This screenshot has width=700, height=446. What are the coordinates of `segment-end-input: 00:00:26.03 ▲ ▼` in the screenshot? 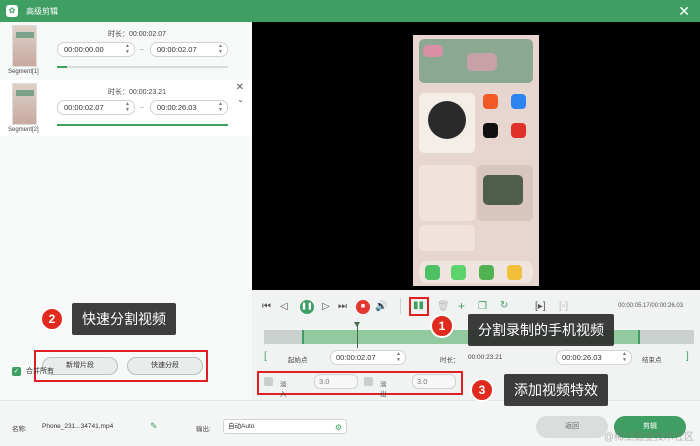 It's located at (189, 107).